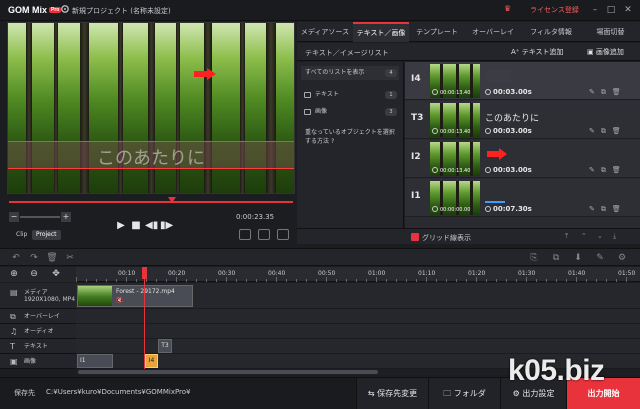  Describe the element at coordinates (144, 273) in the screenshot. I see `playhead-handle` at that location.